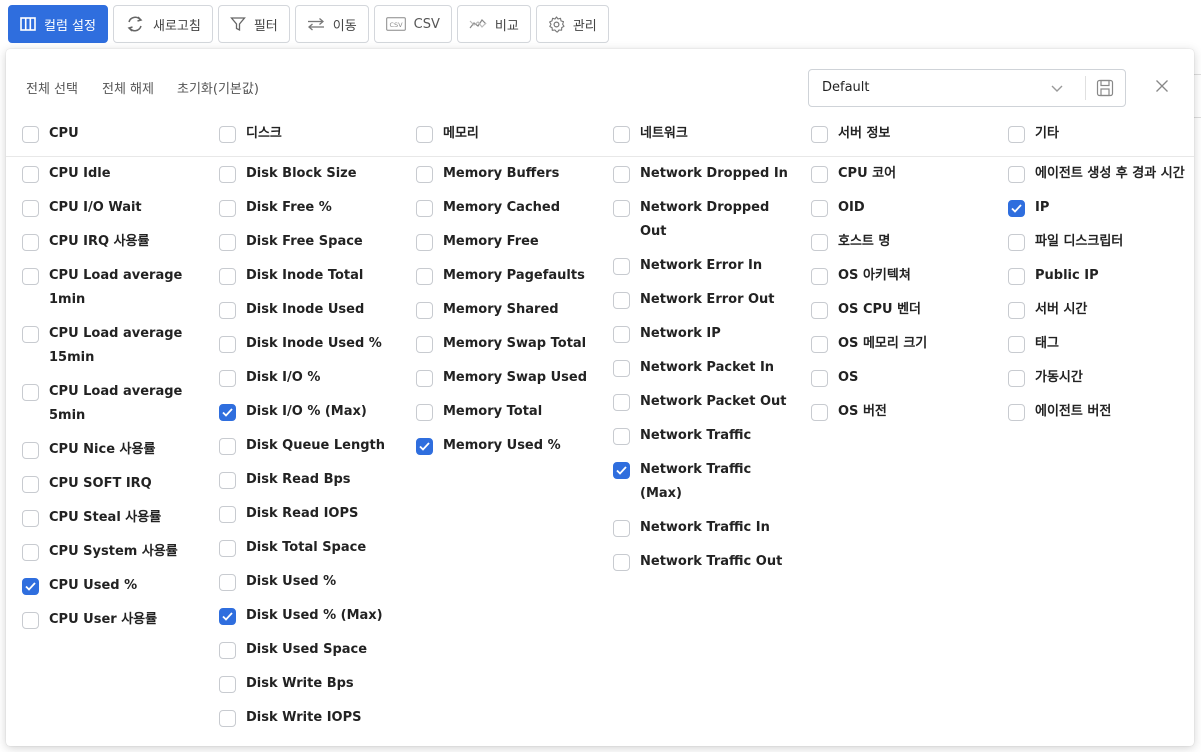 This screenshot has width=1201, height=752. Describe the element at coordinates (128, 87) in the screenshot. I see `deselect-all-link: 전체 해제` at that location.